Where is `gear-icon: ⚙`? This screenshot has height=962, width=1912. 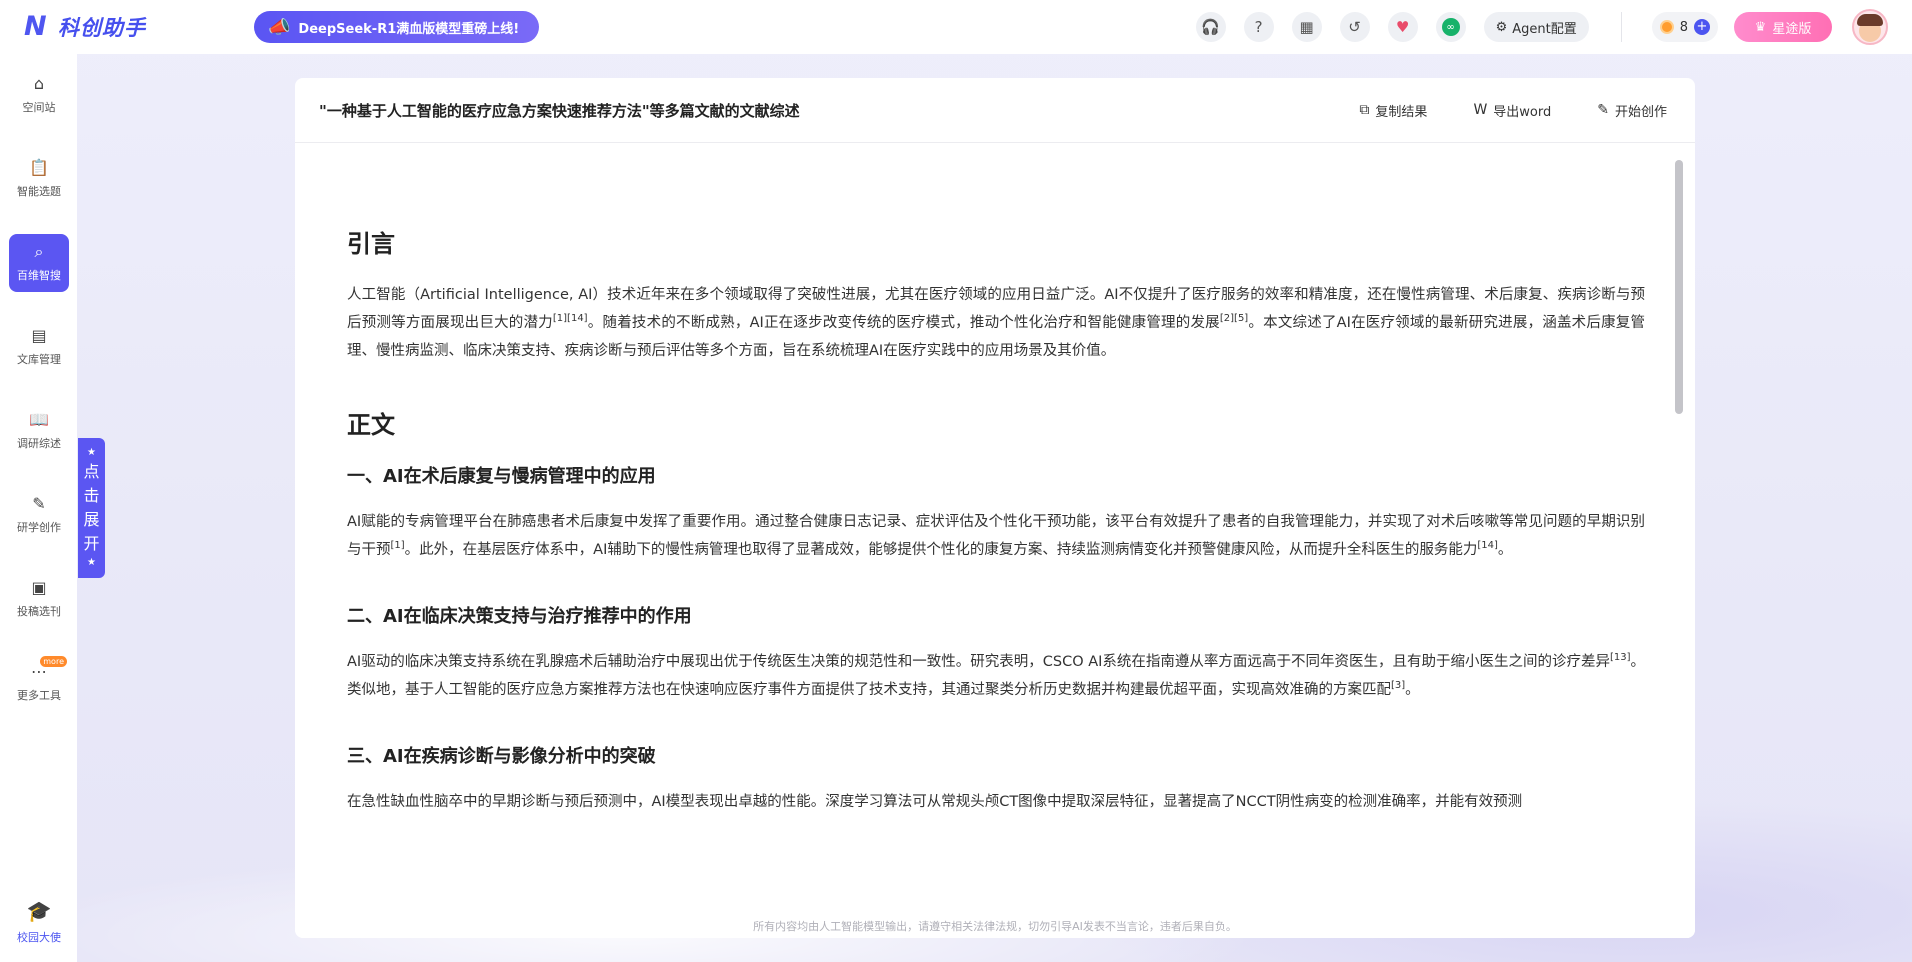 gear-icon: ⚙ is located at coordinates (1501, 27).